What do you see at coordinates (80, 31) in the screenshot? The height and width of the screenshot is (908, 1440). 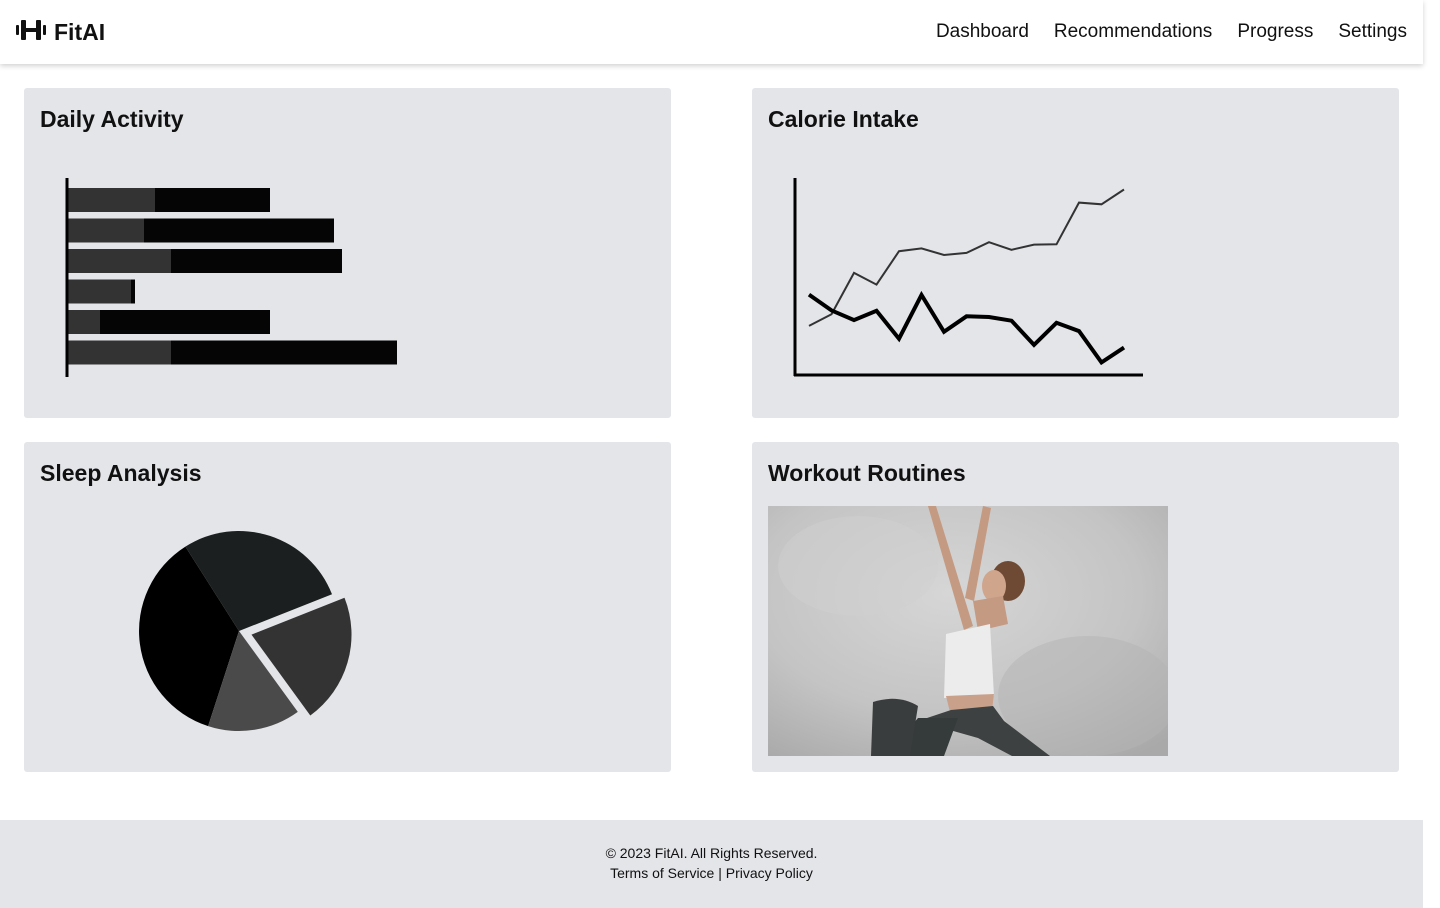 I see `brand-name: FitAI` at bounding box center [80, 31].